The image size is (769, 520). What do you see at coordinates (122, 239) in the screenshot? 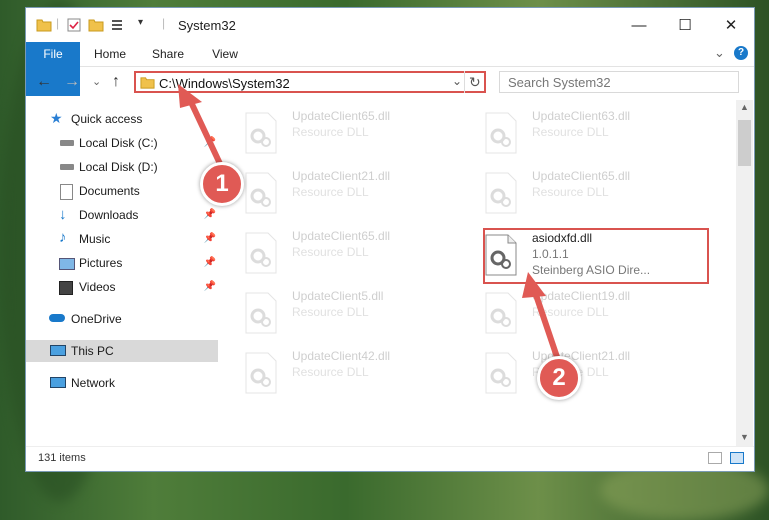
I see `sidebar-item-music: ♪ Music 📌` at bounding box center [122, 239].